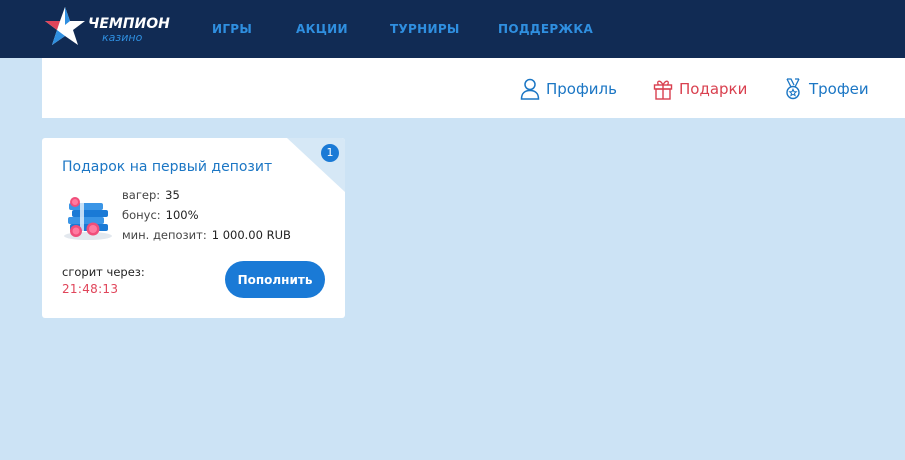  I want to click on expire-timer: 21:48:13, so click(90, 289).